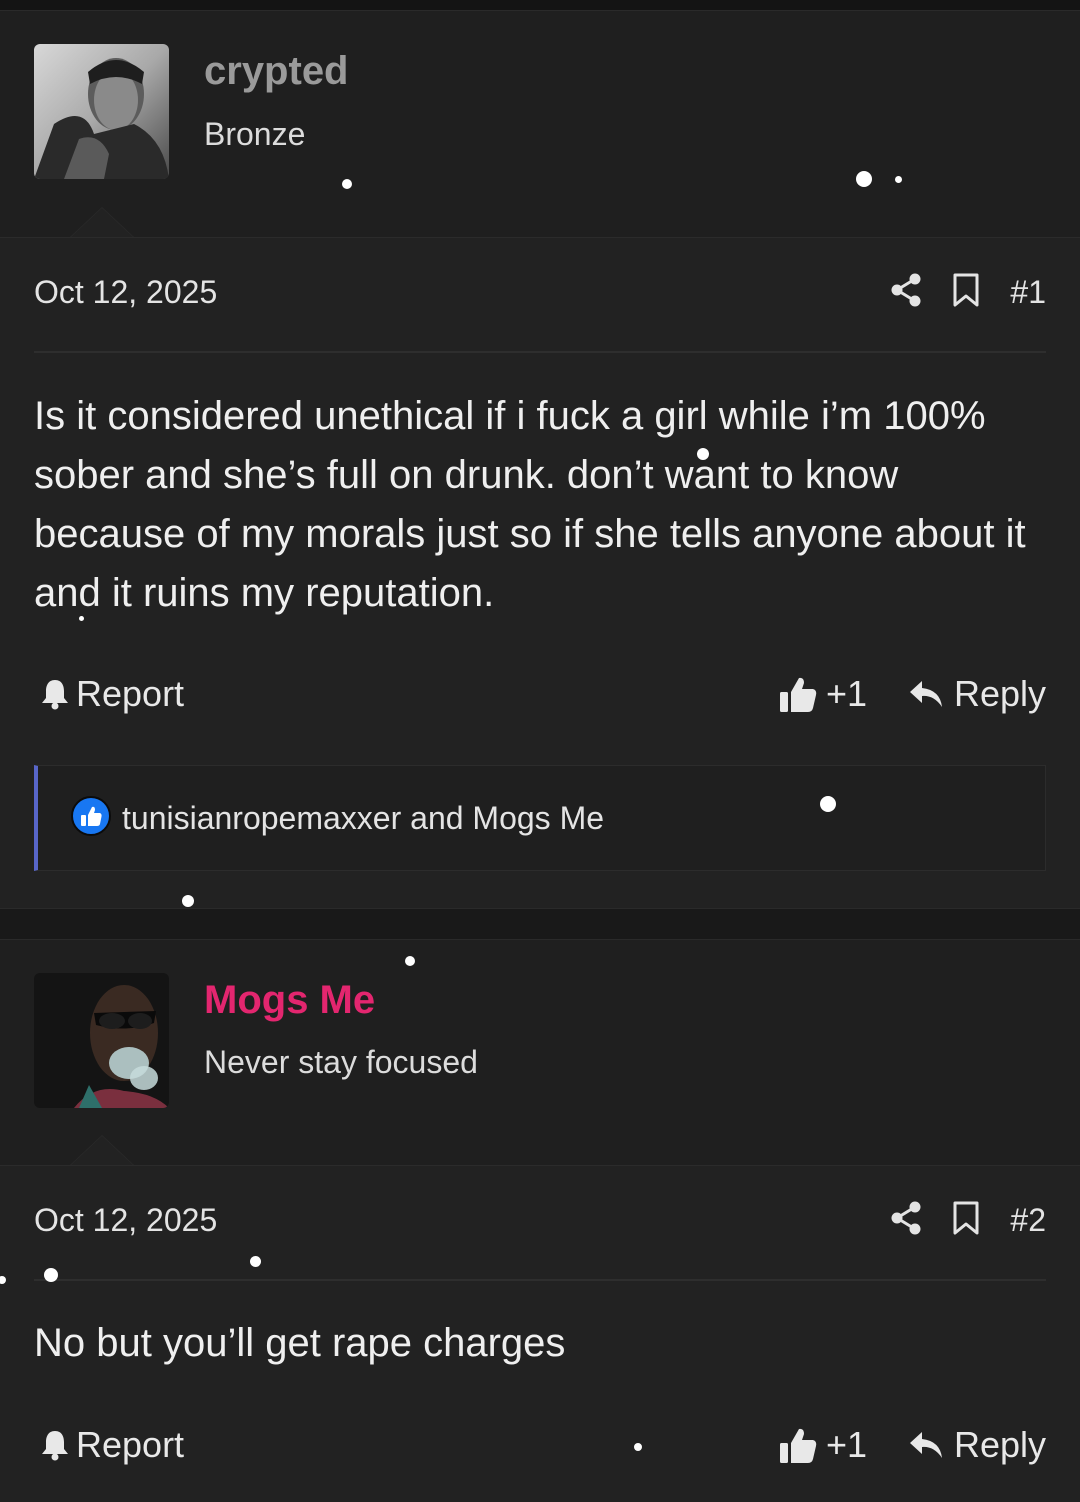 The height and width of the screenshot is (1502, 1080). Describe the element at coordinates (289, 1000) in the screenshot. I see `post-2-username: Mogs Me` at that location.